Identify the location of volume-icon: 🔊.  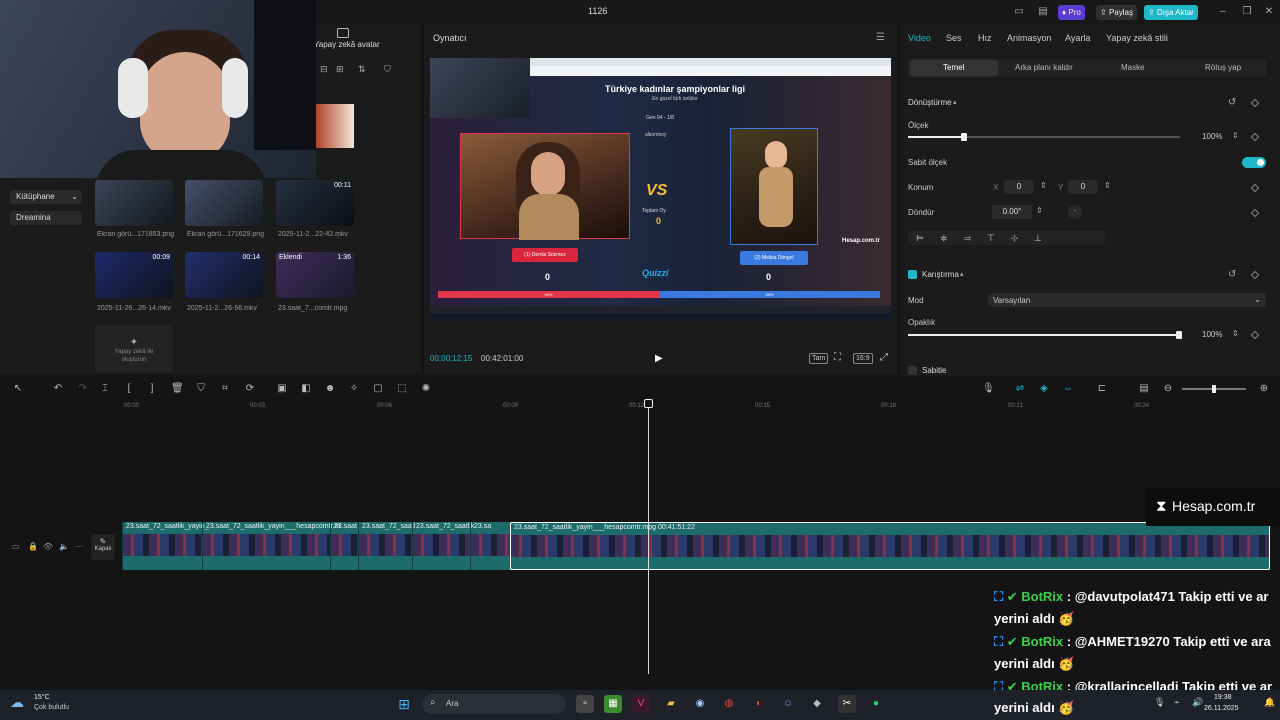
(1197, 702).